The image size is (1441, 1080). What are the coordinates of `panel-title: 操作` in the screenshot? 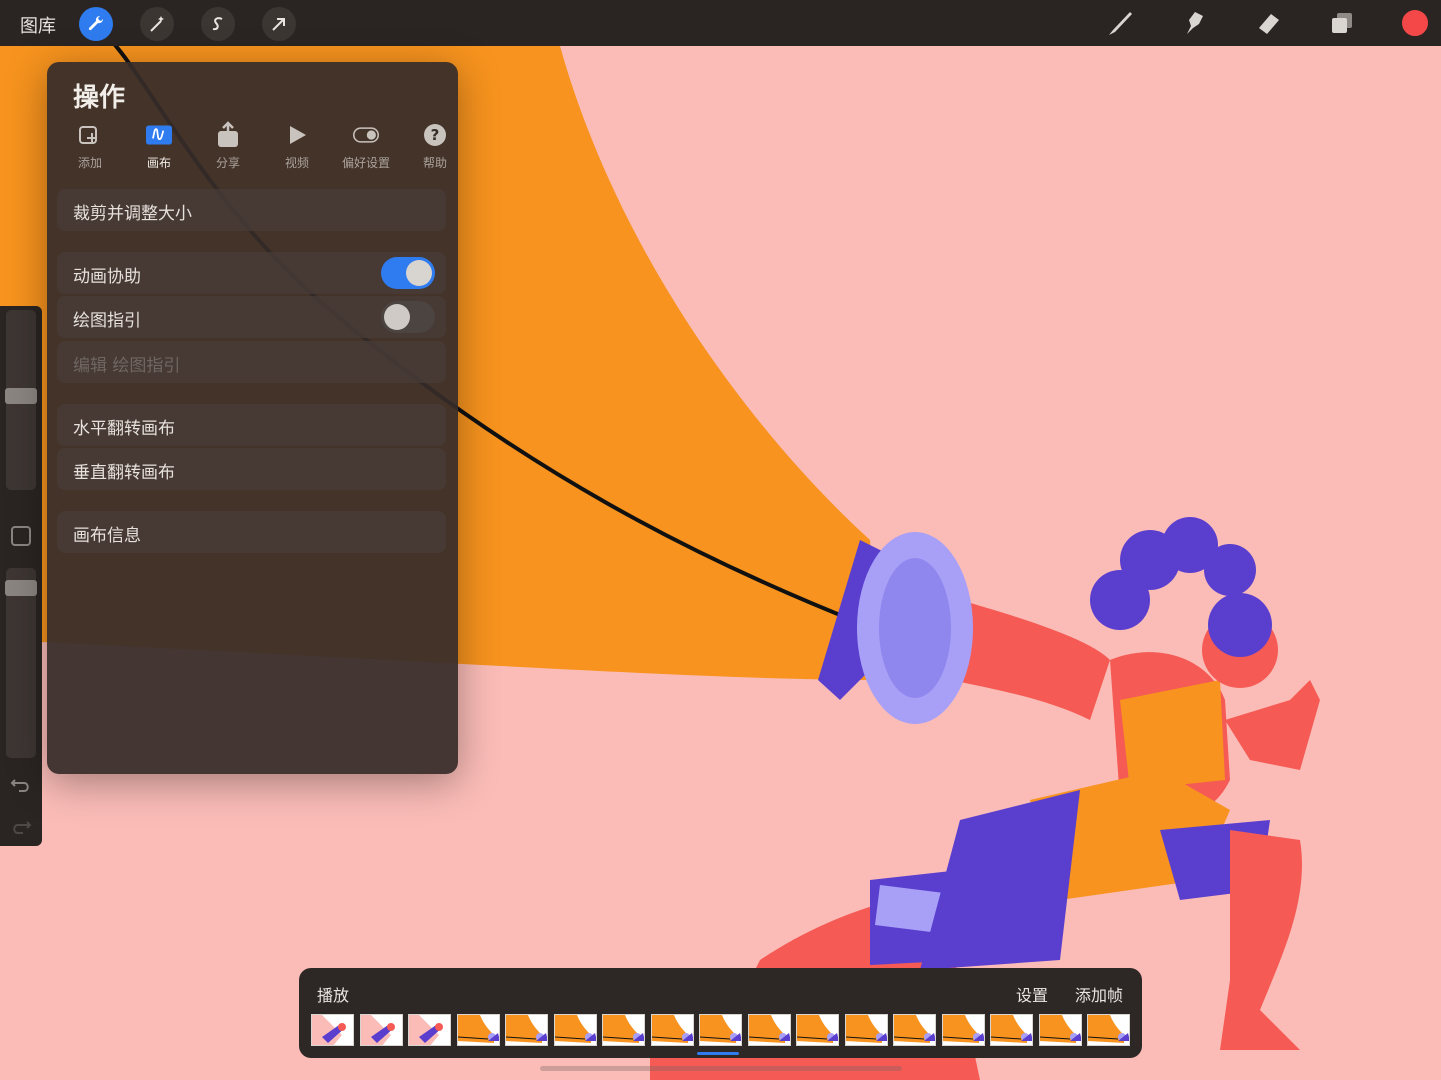 It's located at (99, 98).